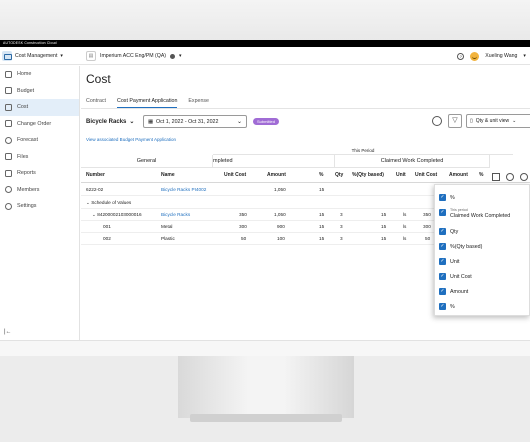 The image size is (530, 442). Describe the element at coordinates (461, 276) in the screenshot. I see `column-toggle-label: Unit Cost` at that location.